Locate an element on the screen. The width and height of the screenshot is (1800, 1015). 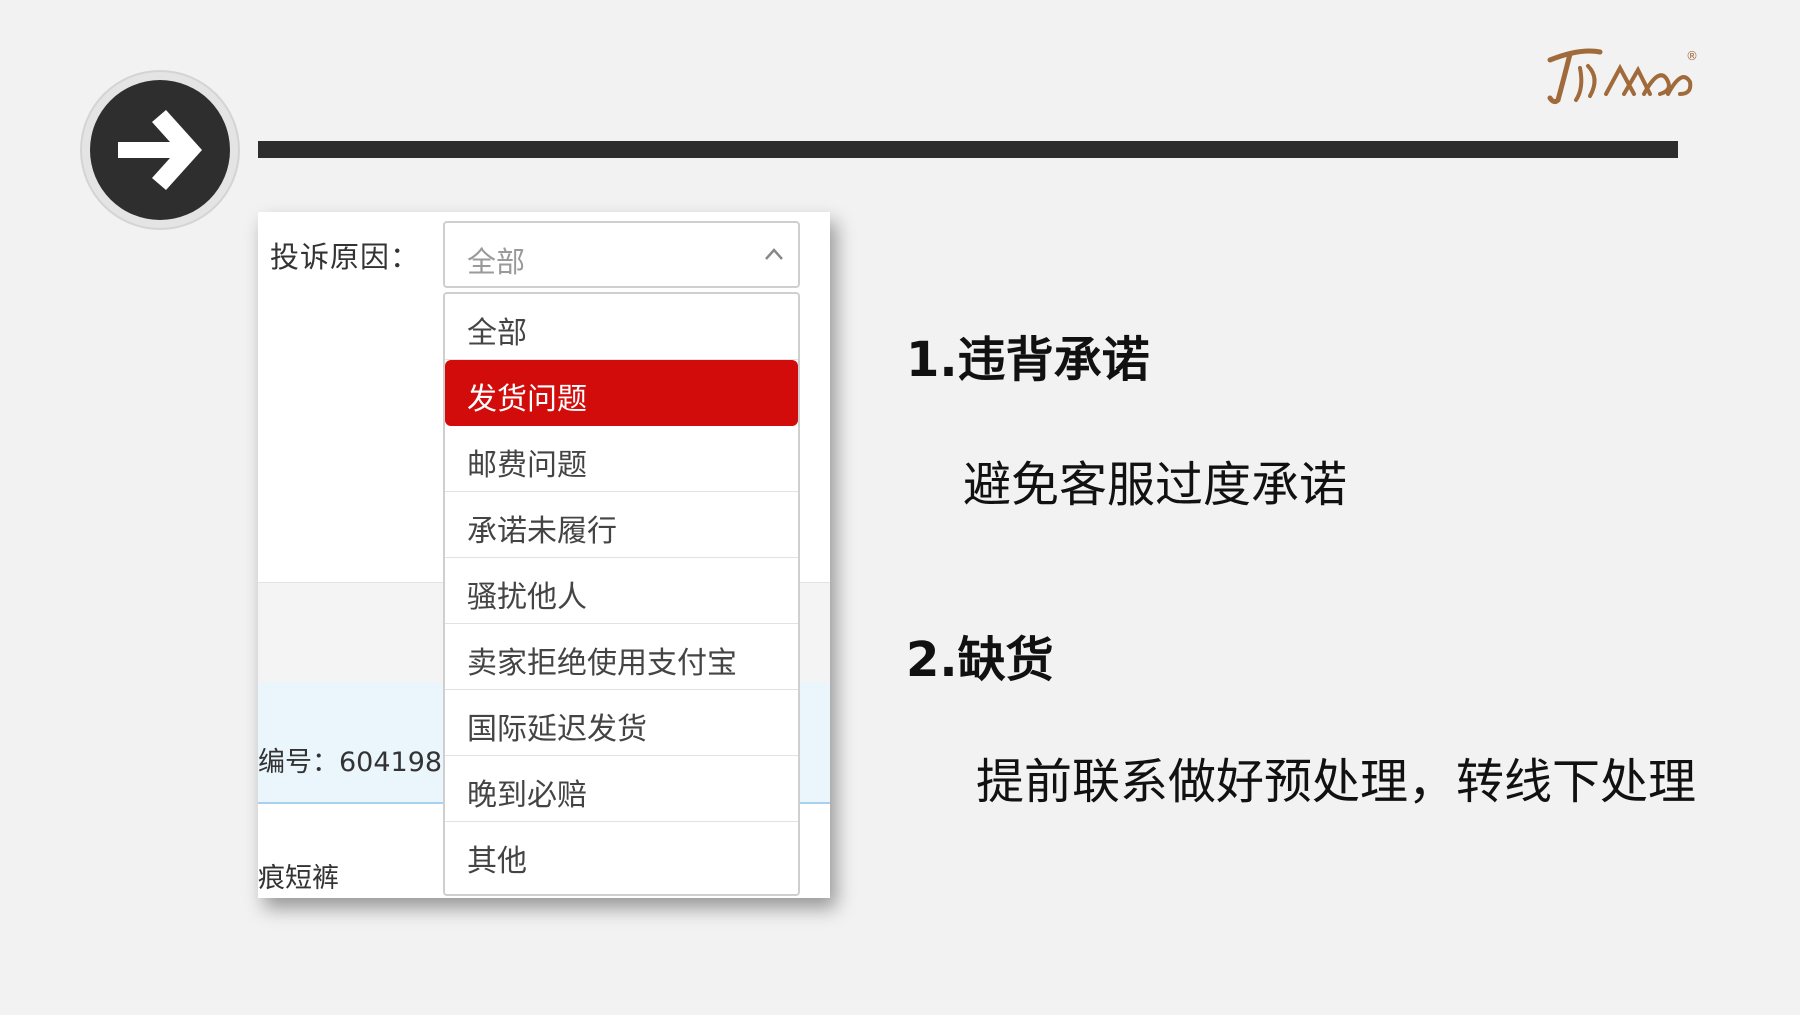
point-1-detail: 避免客服过度承诺 is located at coordinates (1155, 485).